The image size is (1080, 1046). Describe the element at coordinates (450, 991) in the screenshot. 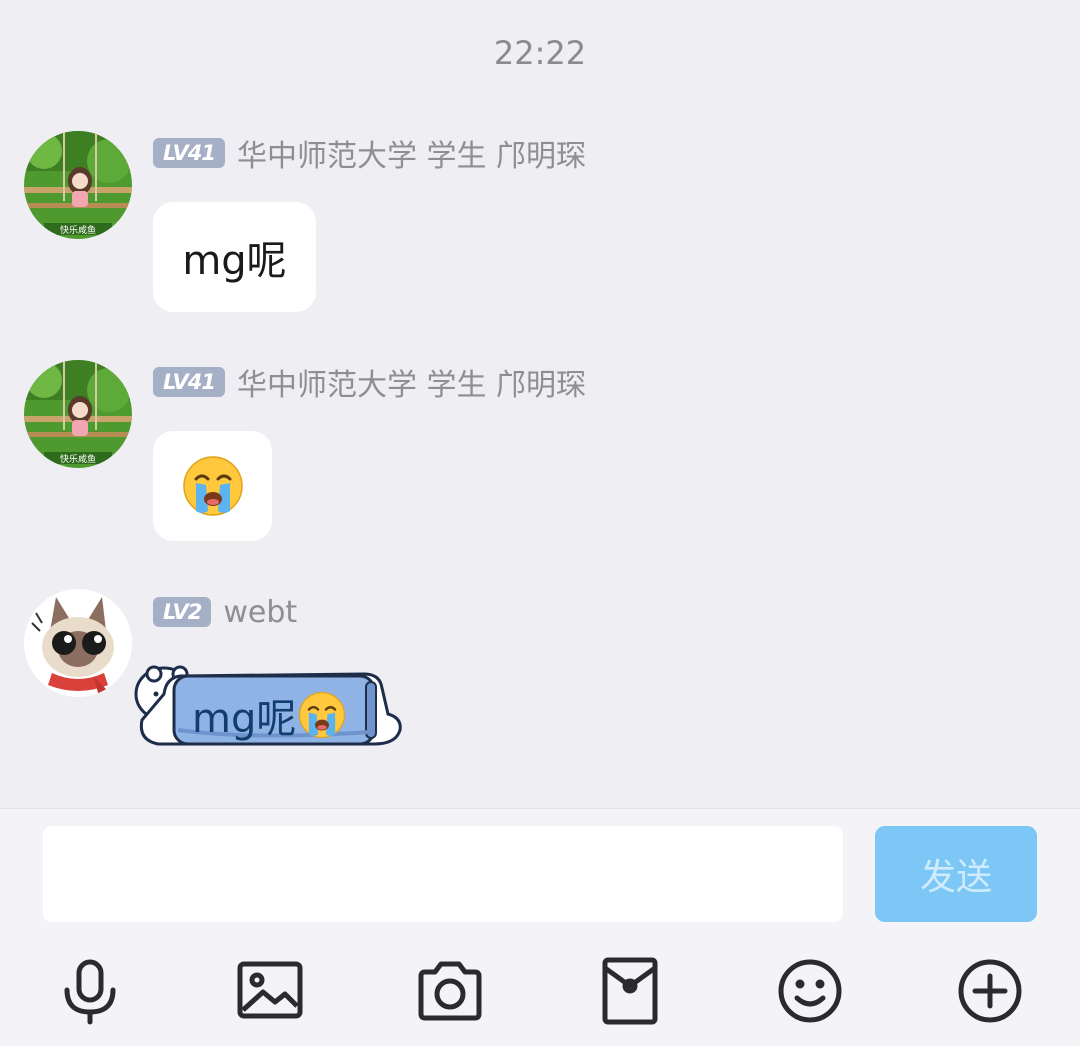

I see `camera-icon` at that location.